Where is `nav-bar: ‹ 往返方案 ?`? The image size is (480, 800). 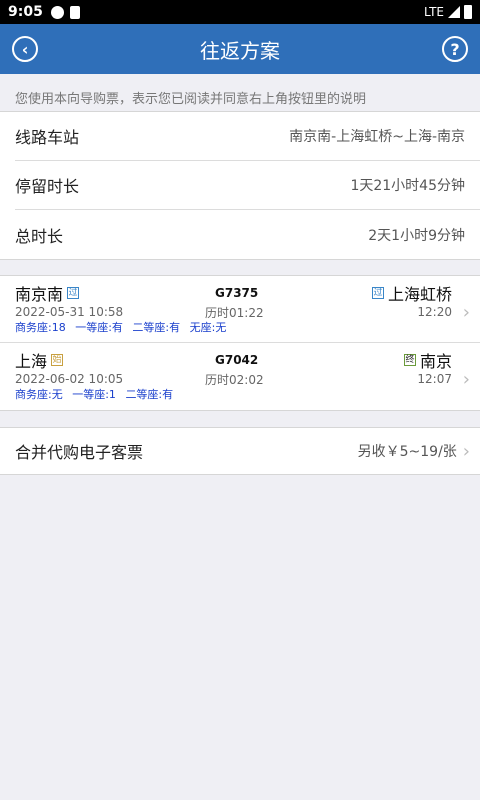
nav-bar: ‹ 往返方案 ? is located at coordinates (240, 49).